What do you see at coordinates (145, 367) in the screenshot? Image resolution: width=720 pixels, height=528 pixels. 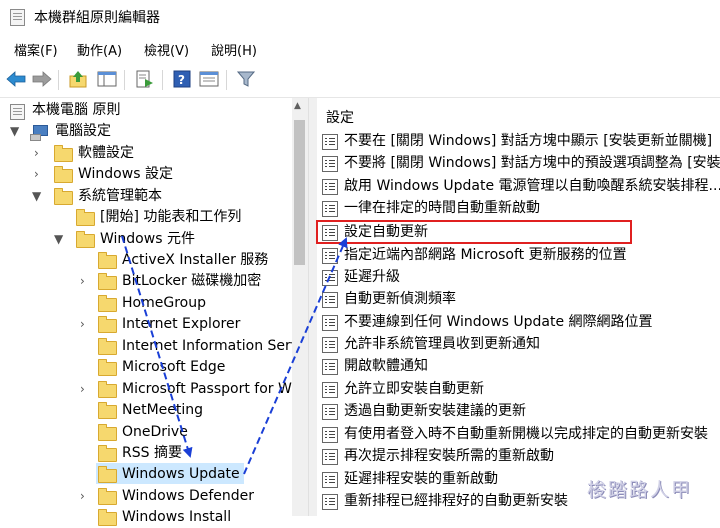 I see `tree-item-component: Microsoft Edge` at bounding box center [145, 367].